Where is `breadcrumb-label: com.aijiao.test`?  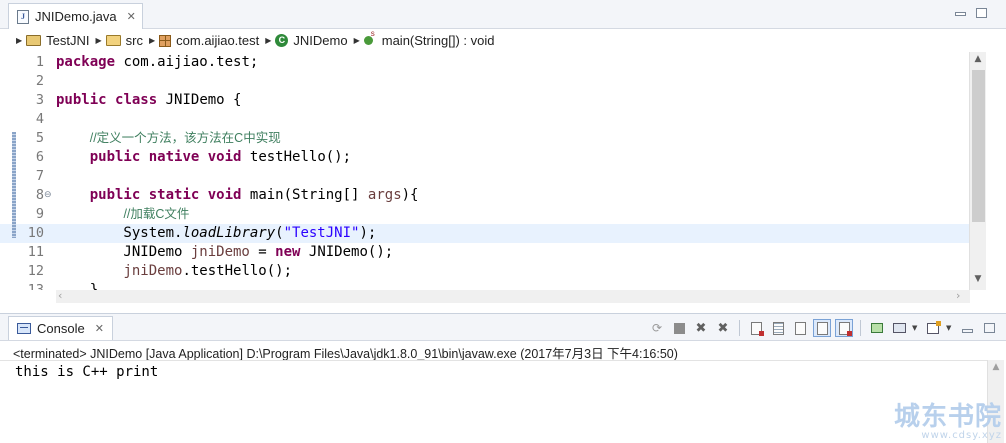
breadcrumb-label: com.aijiao.test is located at coordinates (218, 40).